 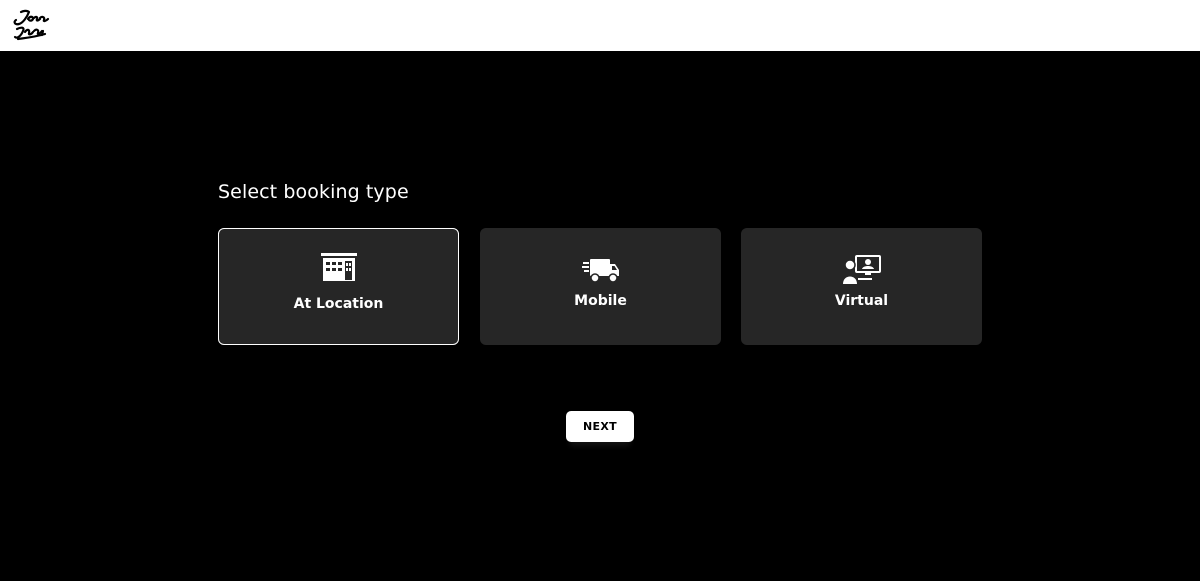 What do you see at coordinates (30, 25) in the screenshot?
I see `brand-logo-icon` at bounding box center [30, 25].